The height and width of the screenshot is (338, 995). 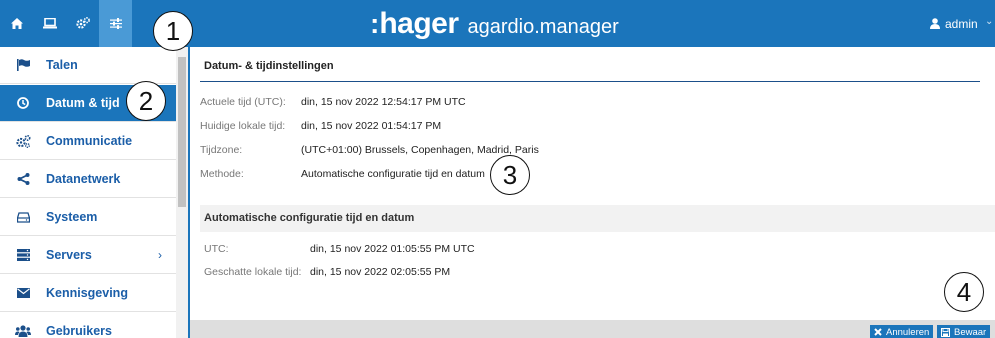 What do you see at coordinates (222, 174) in the screenshot?
I see `method-label: Methode:` at bounding box center [222, 174].